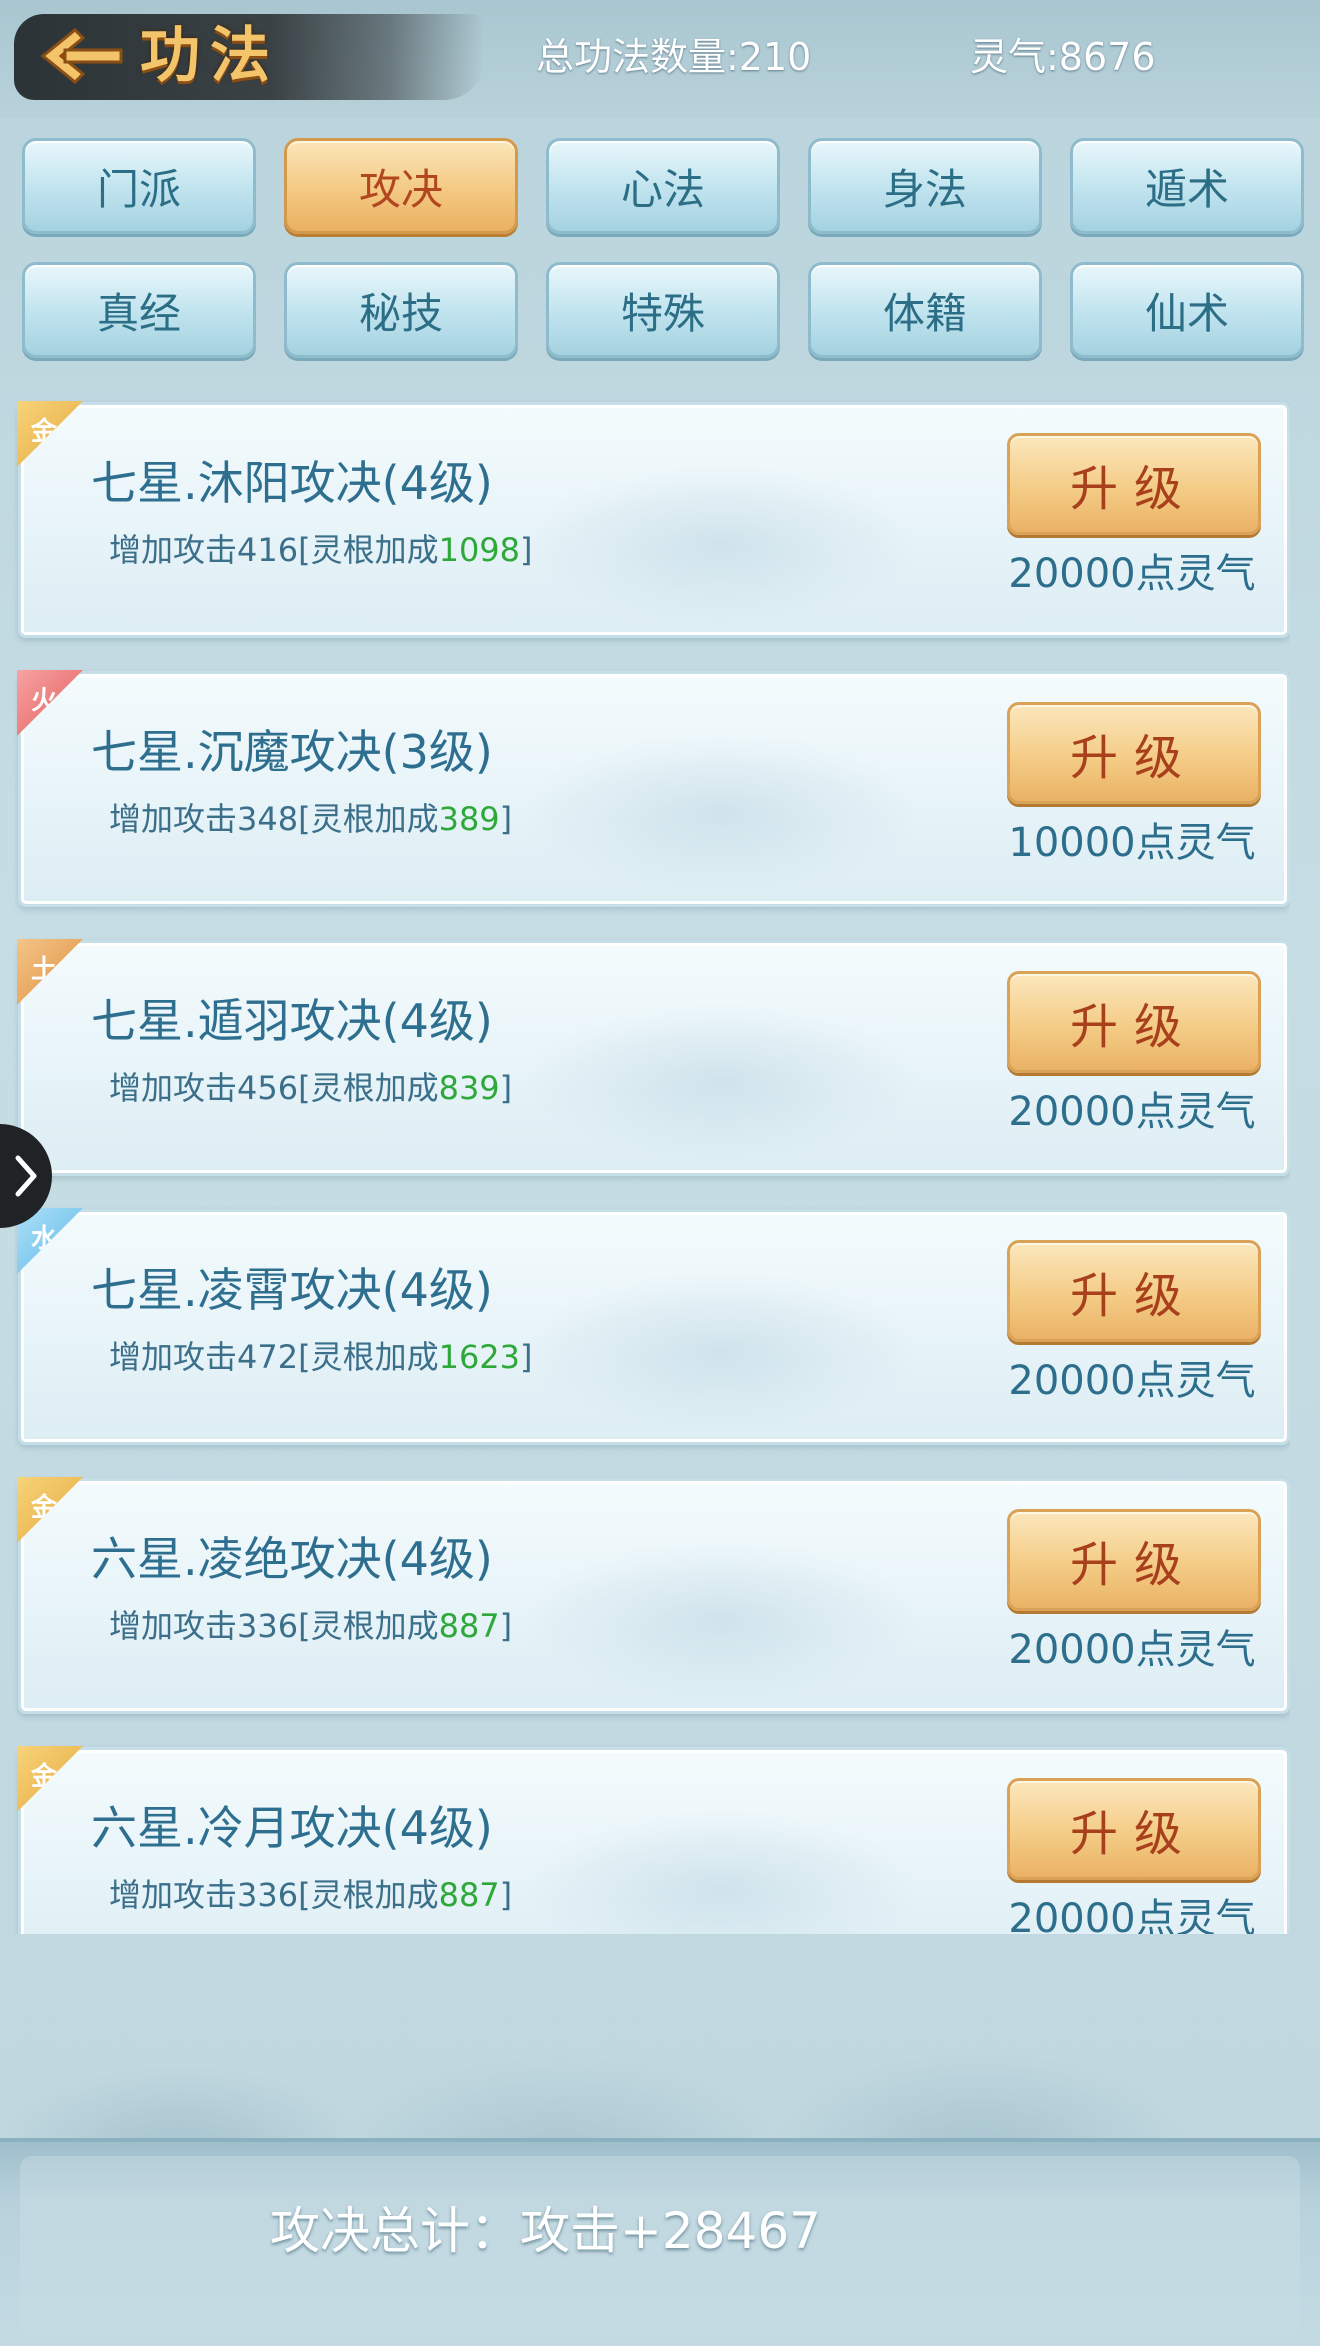 The image size is (1320, 2346). I want to click on tab-shenfa: 身法, so click(925, 186).